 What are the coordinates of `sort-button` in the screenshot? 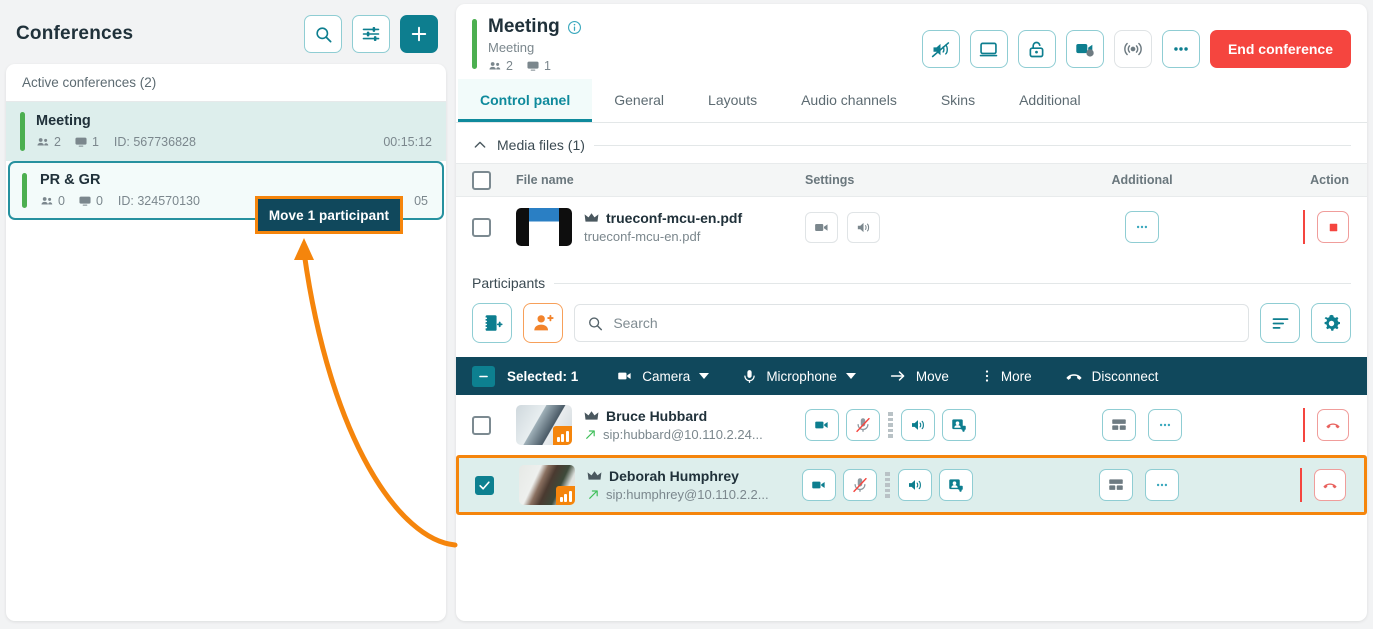 It's located at (1280, 323).